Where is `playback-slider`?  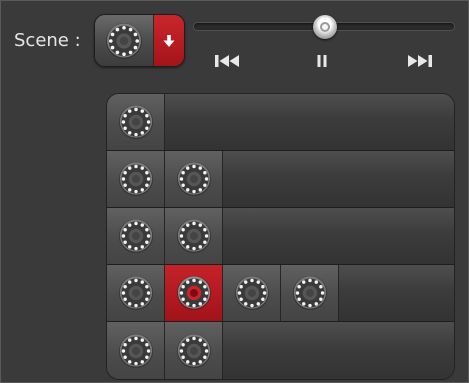
playback-slider is located at coordinates (324, 27).